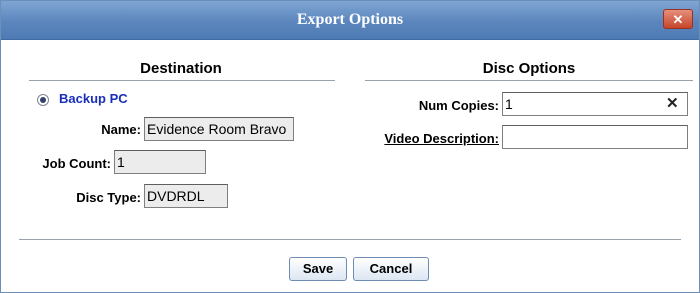  What do you see at coordinates (219, 129) in the screenshot?
I see `name-field: Evidence Room Bravo` at bounding box center [219, 129].